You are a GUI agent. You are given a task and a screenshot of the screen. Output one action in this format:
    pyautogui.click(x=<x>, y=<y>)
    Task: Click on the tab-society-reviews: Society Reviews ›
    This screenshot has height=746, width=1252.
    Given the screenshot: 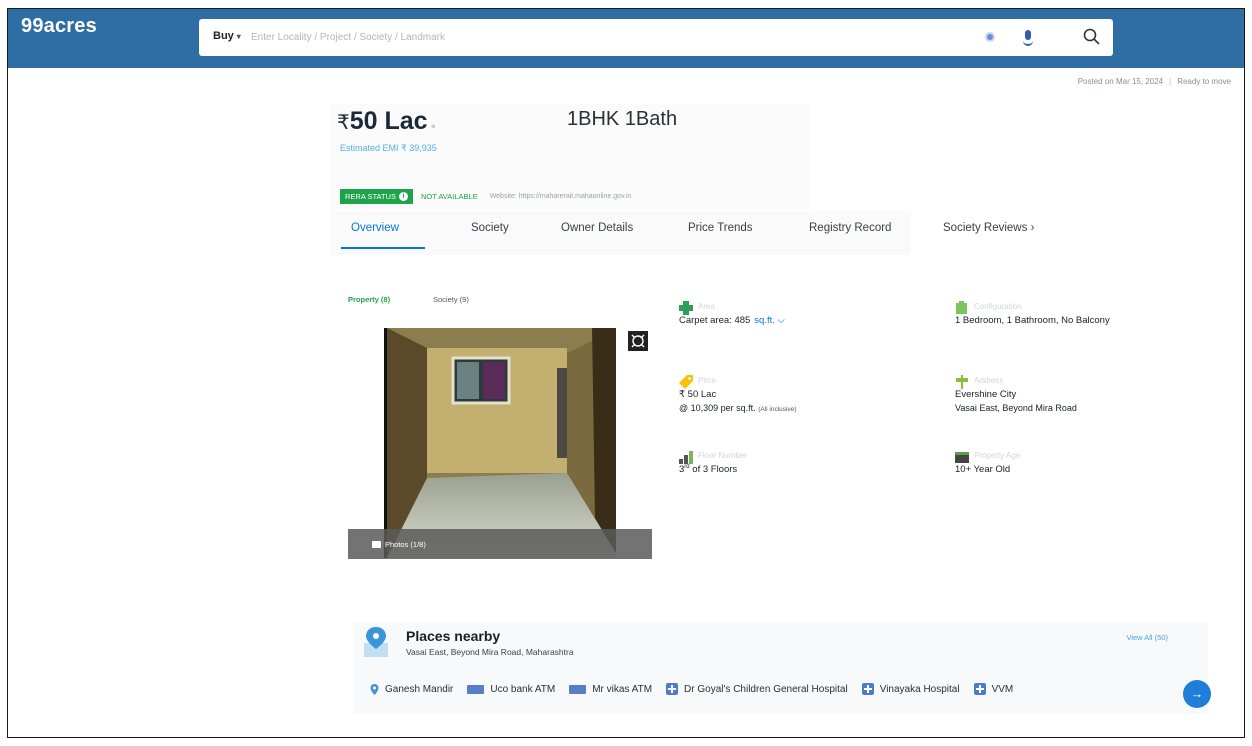 What is the action you would take?
    pyautogui.click(x=988, y=228)
    